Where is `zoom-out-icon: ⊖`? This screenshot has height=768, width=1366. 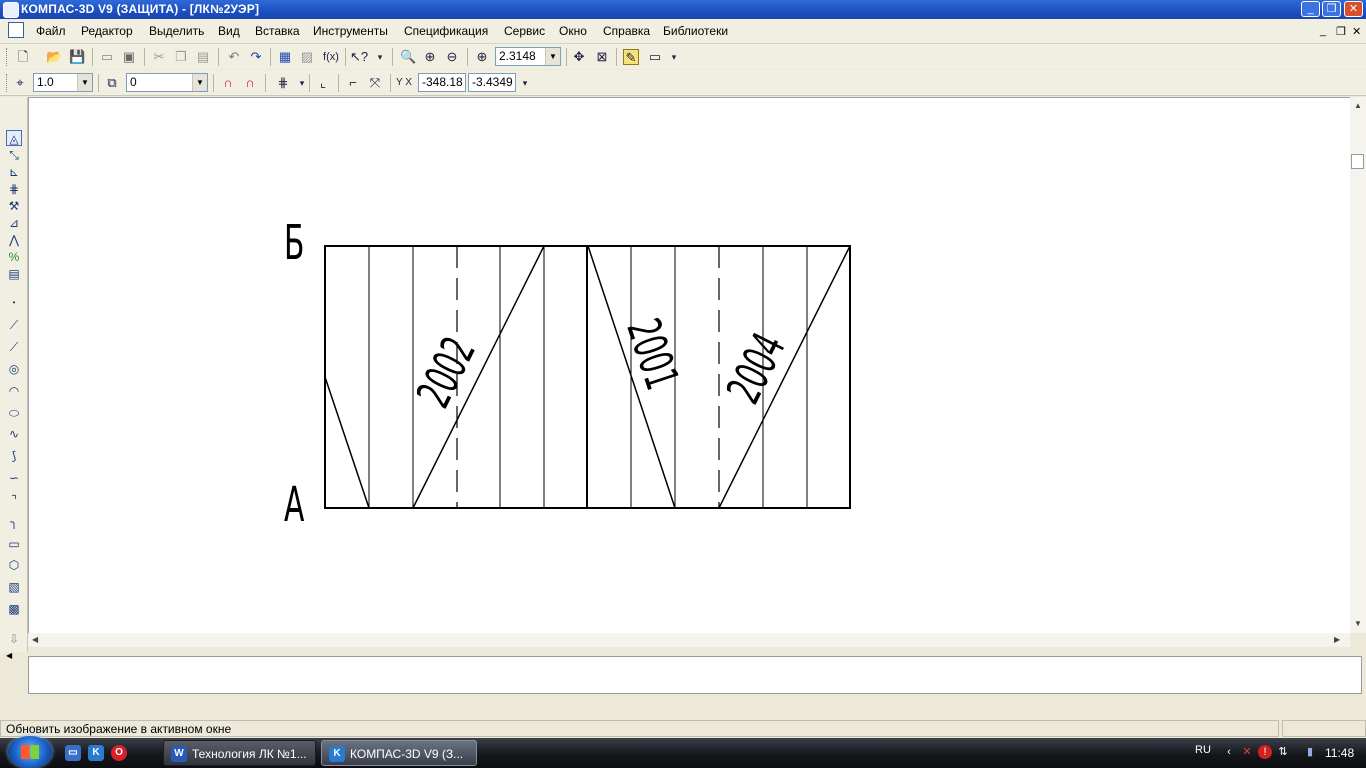 zoom-out-icon: ⊖ is located at coordinates (452, 57).